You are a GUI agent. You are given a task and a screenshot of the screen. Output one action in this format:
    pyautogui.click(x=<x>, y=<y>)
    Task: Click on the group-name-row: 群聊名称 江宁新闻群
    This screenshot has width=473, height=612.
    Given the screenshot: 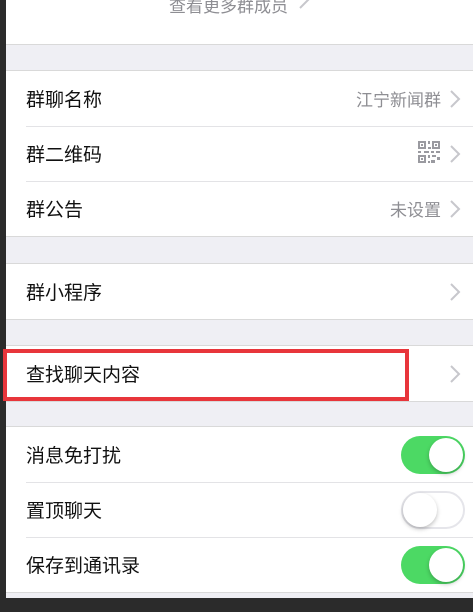 What is the action you would take?
    pyautogui.click(x=239, y=98)
    